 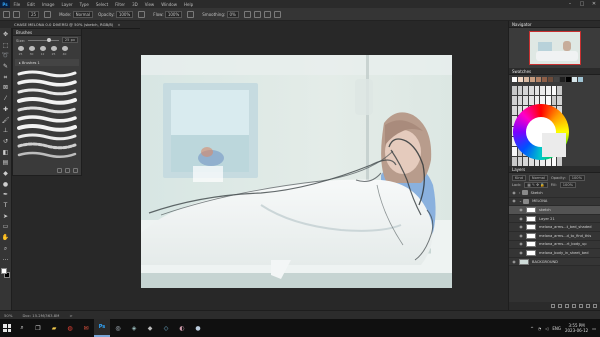 What do you see at coordinates (59, 170) in the screenshot?
I see `new-brush-group-icon` at bounding box center [59, 170].